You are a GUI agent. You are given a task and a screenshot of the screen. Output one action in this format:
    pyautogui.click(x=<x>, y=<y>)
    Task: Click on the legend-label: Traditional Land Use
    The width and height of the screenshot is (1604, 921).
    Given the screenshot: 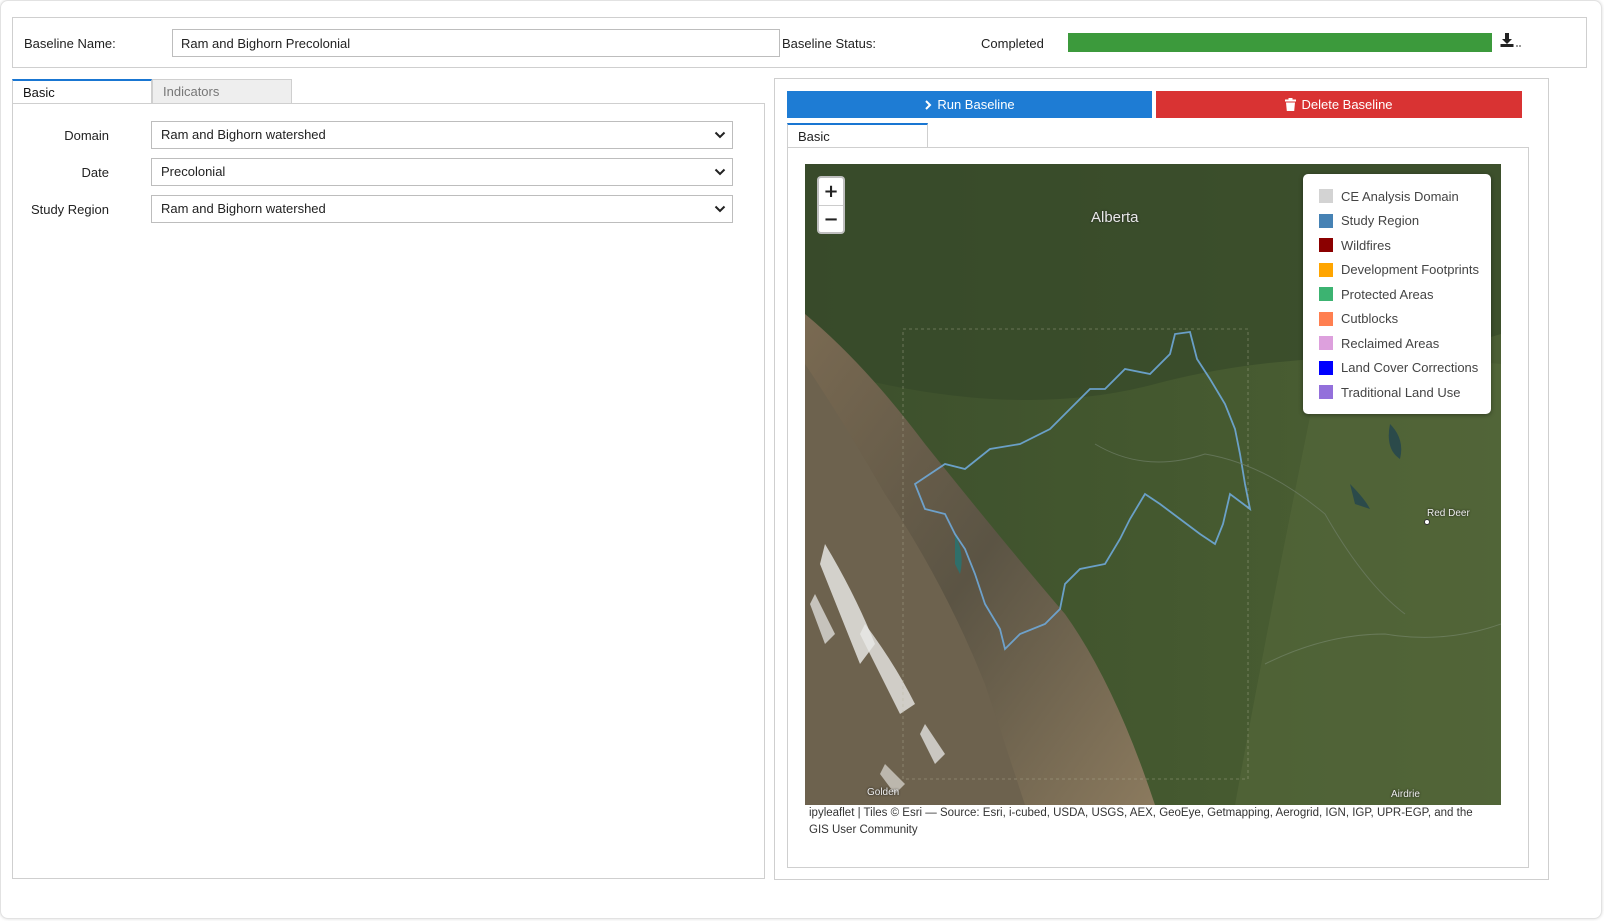 What is the action you would take?
    pyautogui.click(x=1401, y=392)
    